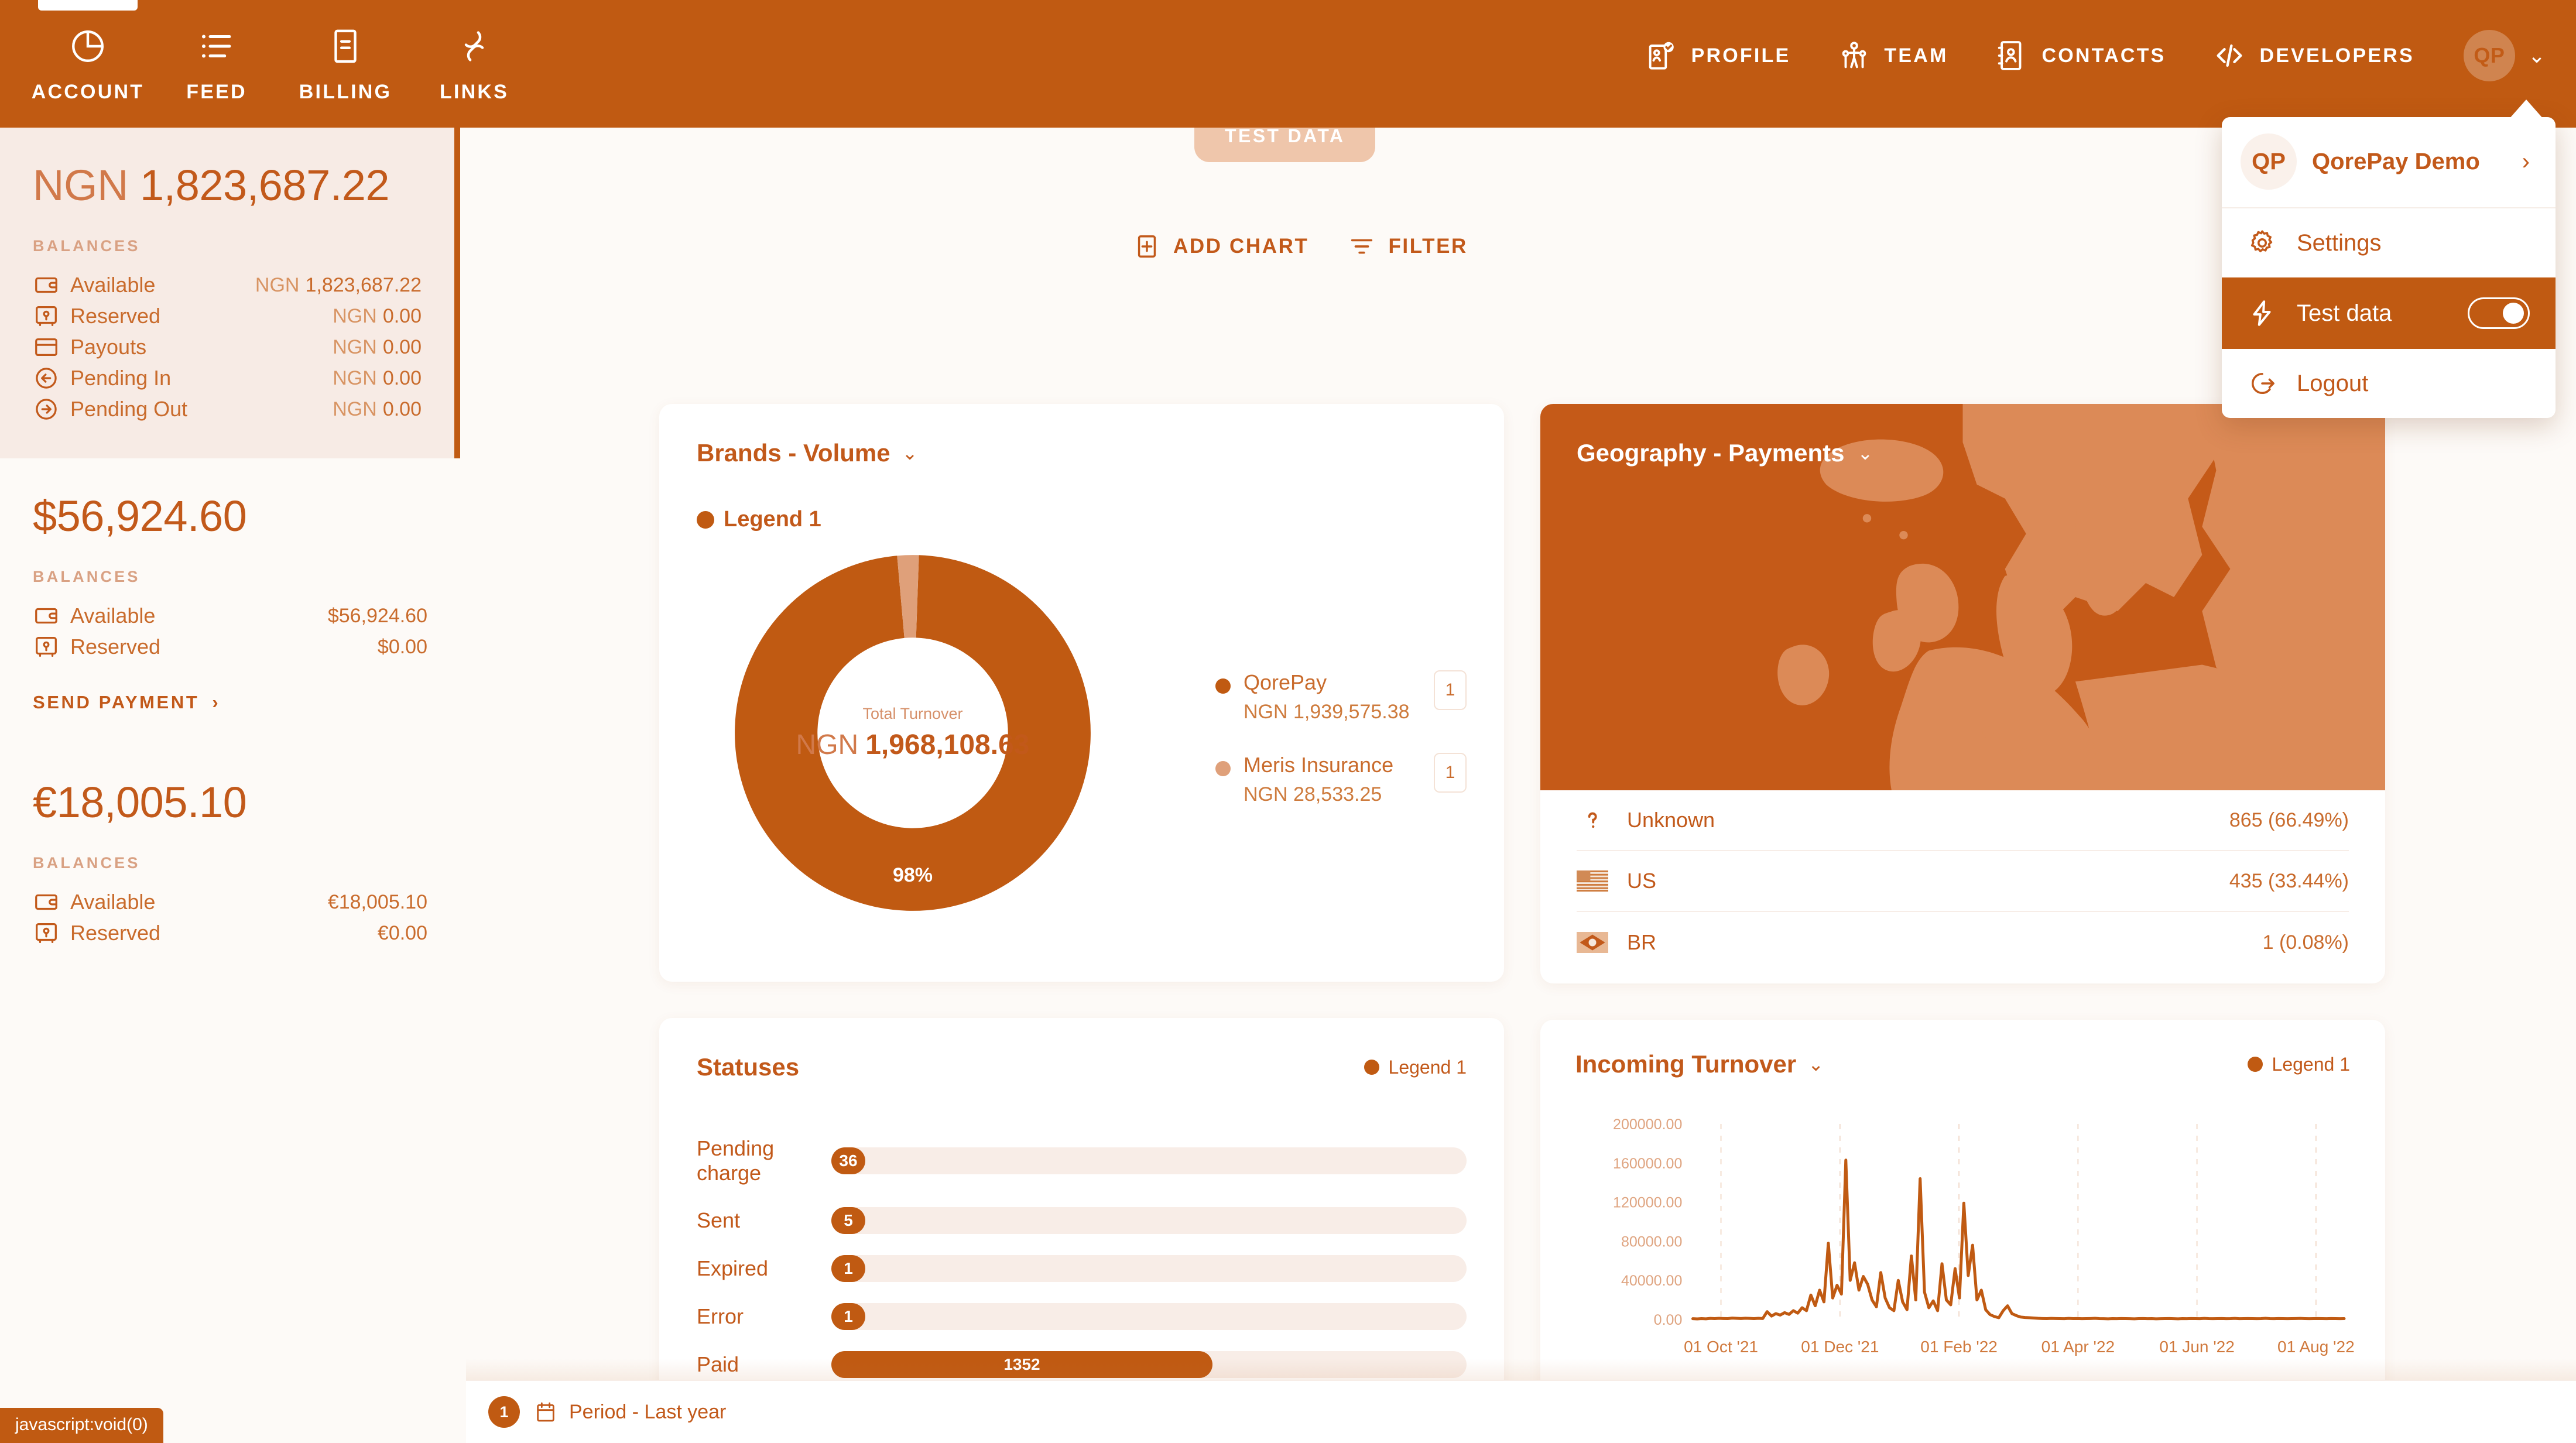 This screenshot has height=1443, width=2576. What do you see at coordinates (140, 803) in the screenshot?
I see `balance-total: €18,005.10` at bounding box center [140, 803].